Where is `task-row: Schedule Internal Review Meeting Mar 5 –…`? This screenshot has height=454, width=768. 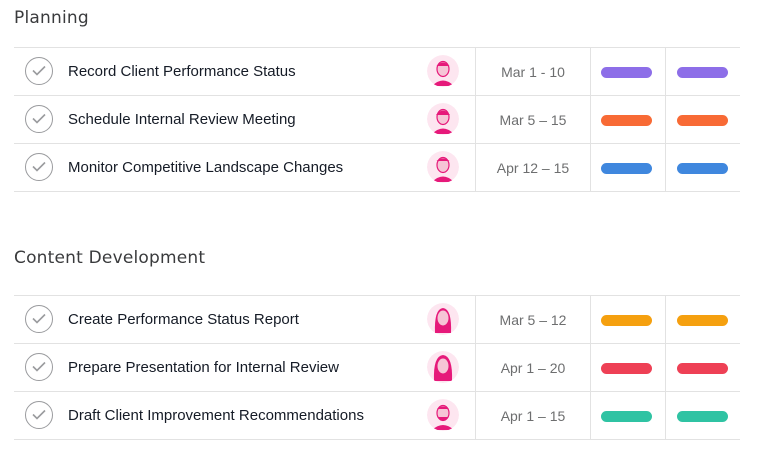
task-row: Schedule Internal Review Meeting Mar 5 –… is located at coordinates (377, 120).